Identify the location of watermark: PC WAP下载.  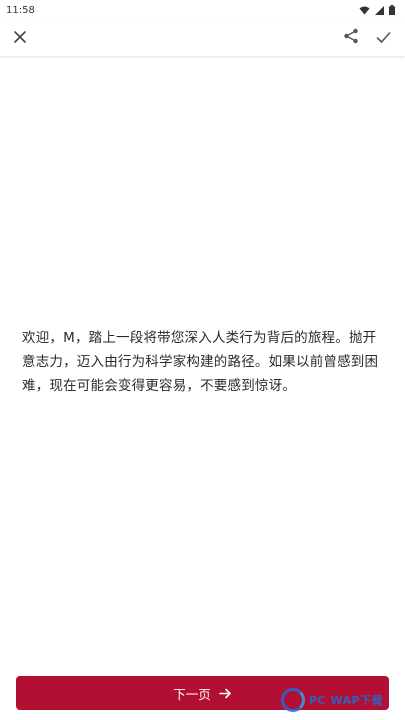
(343, 700).